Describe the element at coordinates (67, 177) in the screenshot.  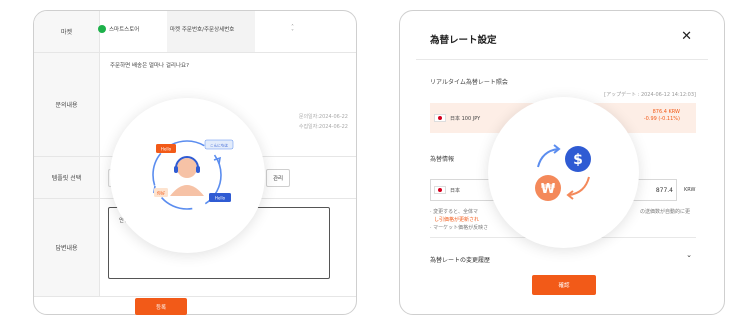
I see `template-label: 템플릿 선택` at that location.